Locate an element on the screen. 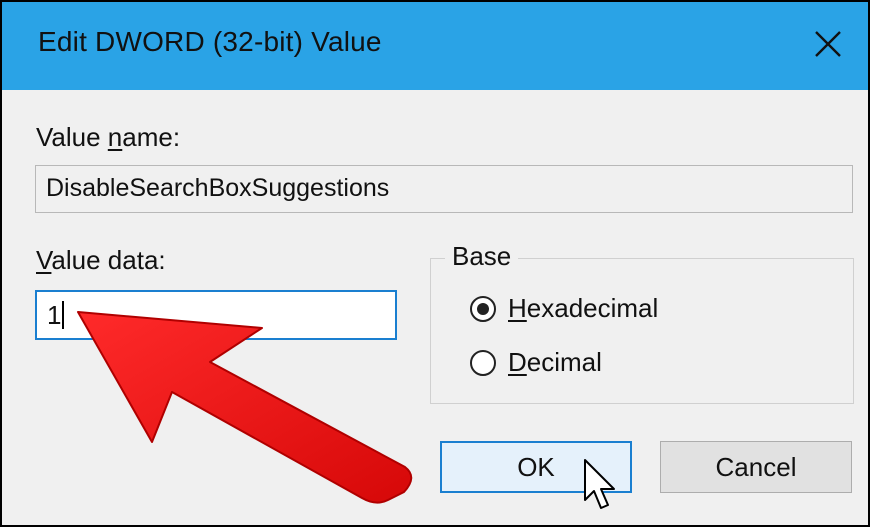 This screenshot has height=527, width=870. radio-hexadecimal-label: Hexadecimal is located at coordinates (583, 308).